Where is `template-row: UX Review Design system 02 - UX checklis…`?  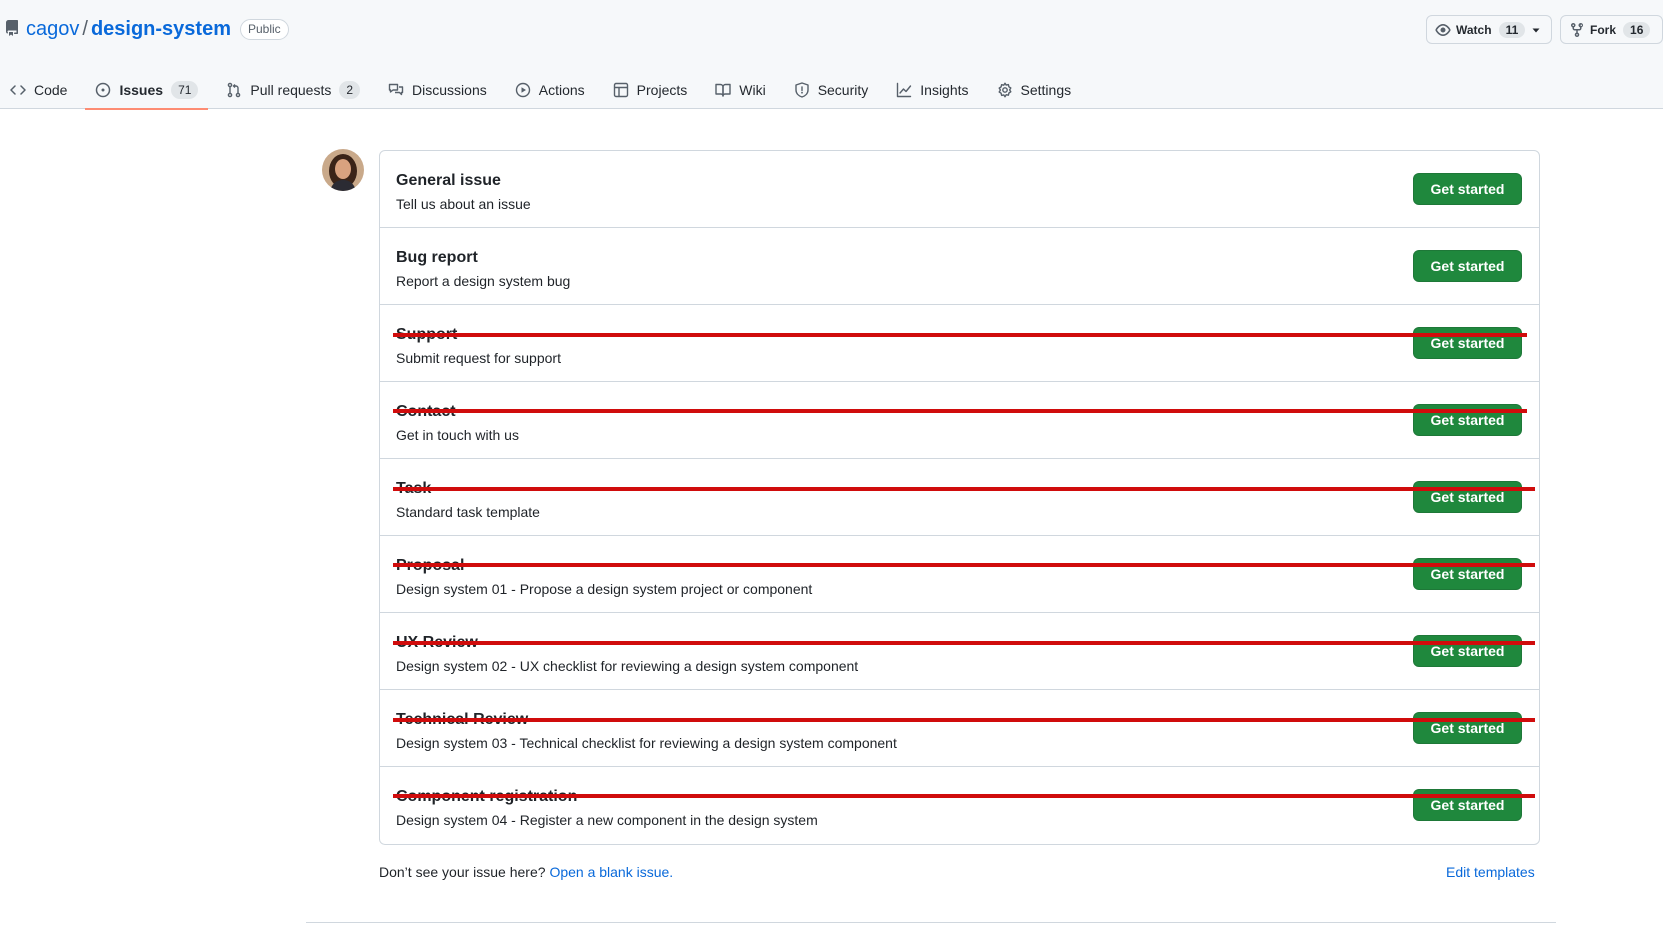
template-row: UX Review Design system 02 - UX checklis… is located at coordinates (959, 651).